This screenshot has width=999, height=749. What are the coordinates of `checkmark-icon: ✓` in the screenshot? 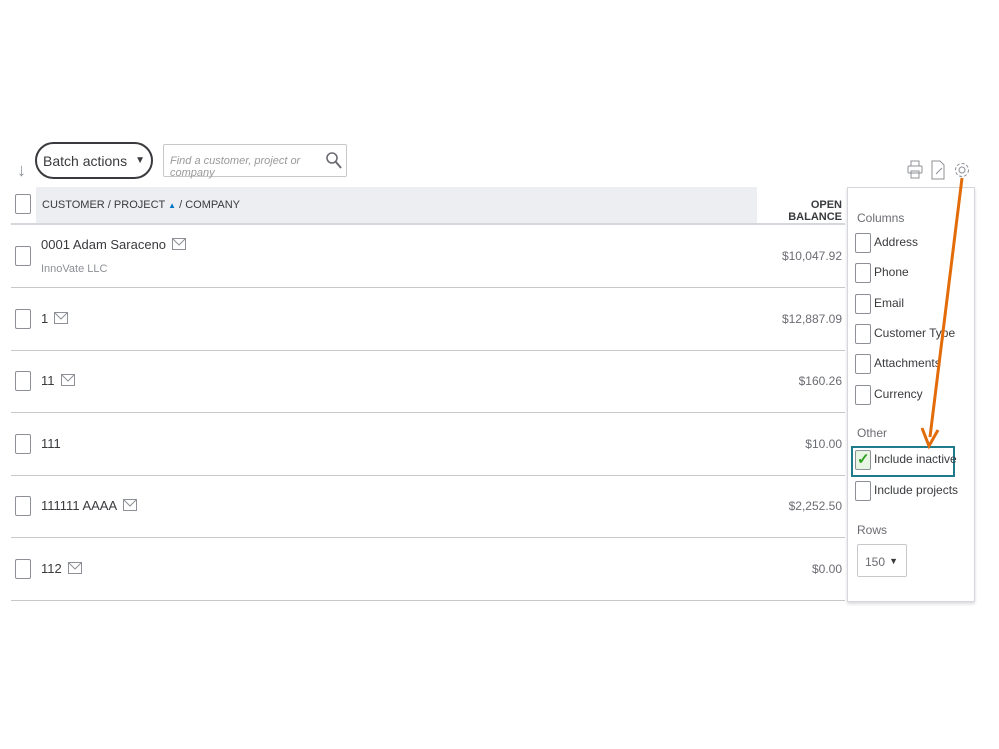 It's located at (863, 459).